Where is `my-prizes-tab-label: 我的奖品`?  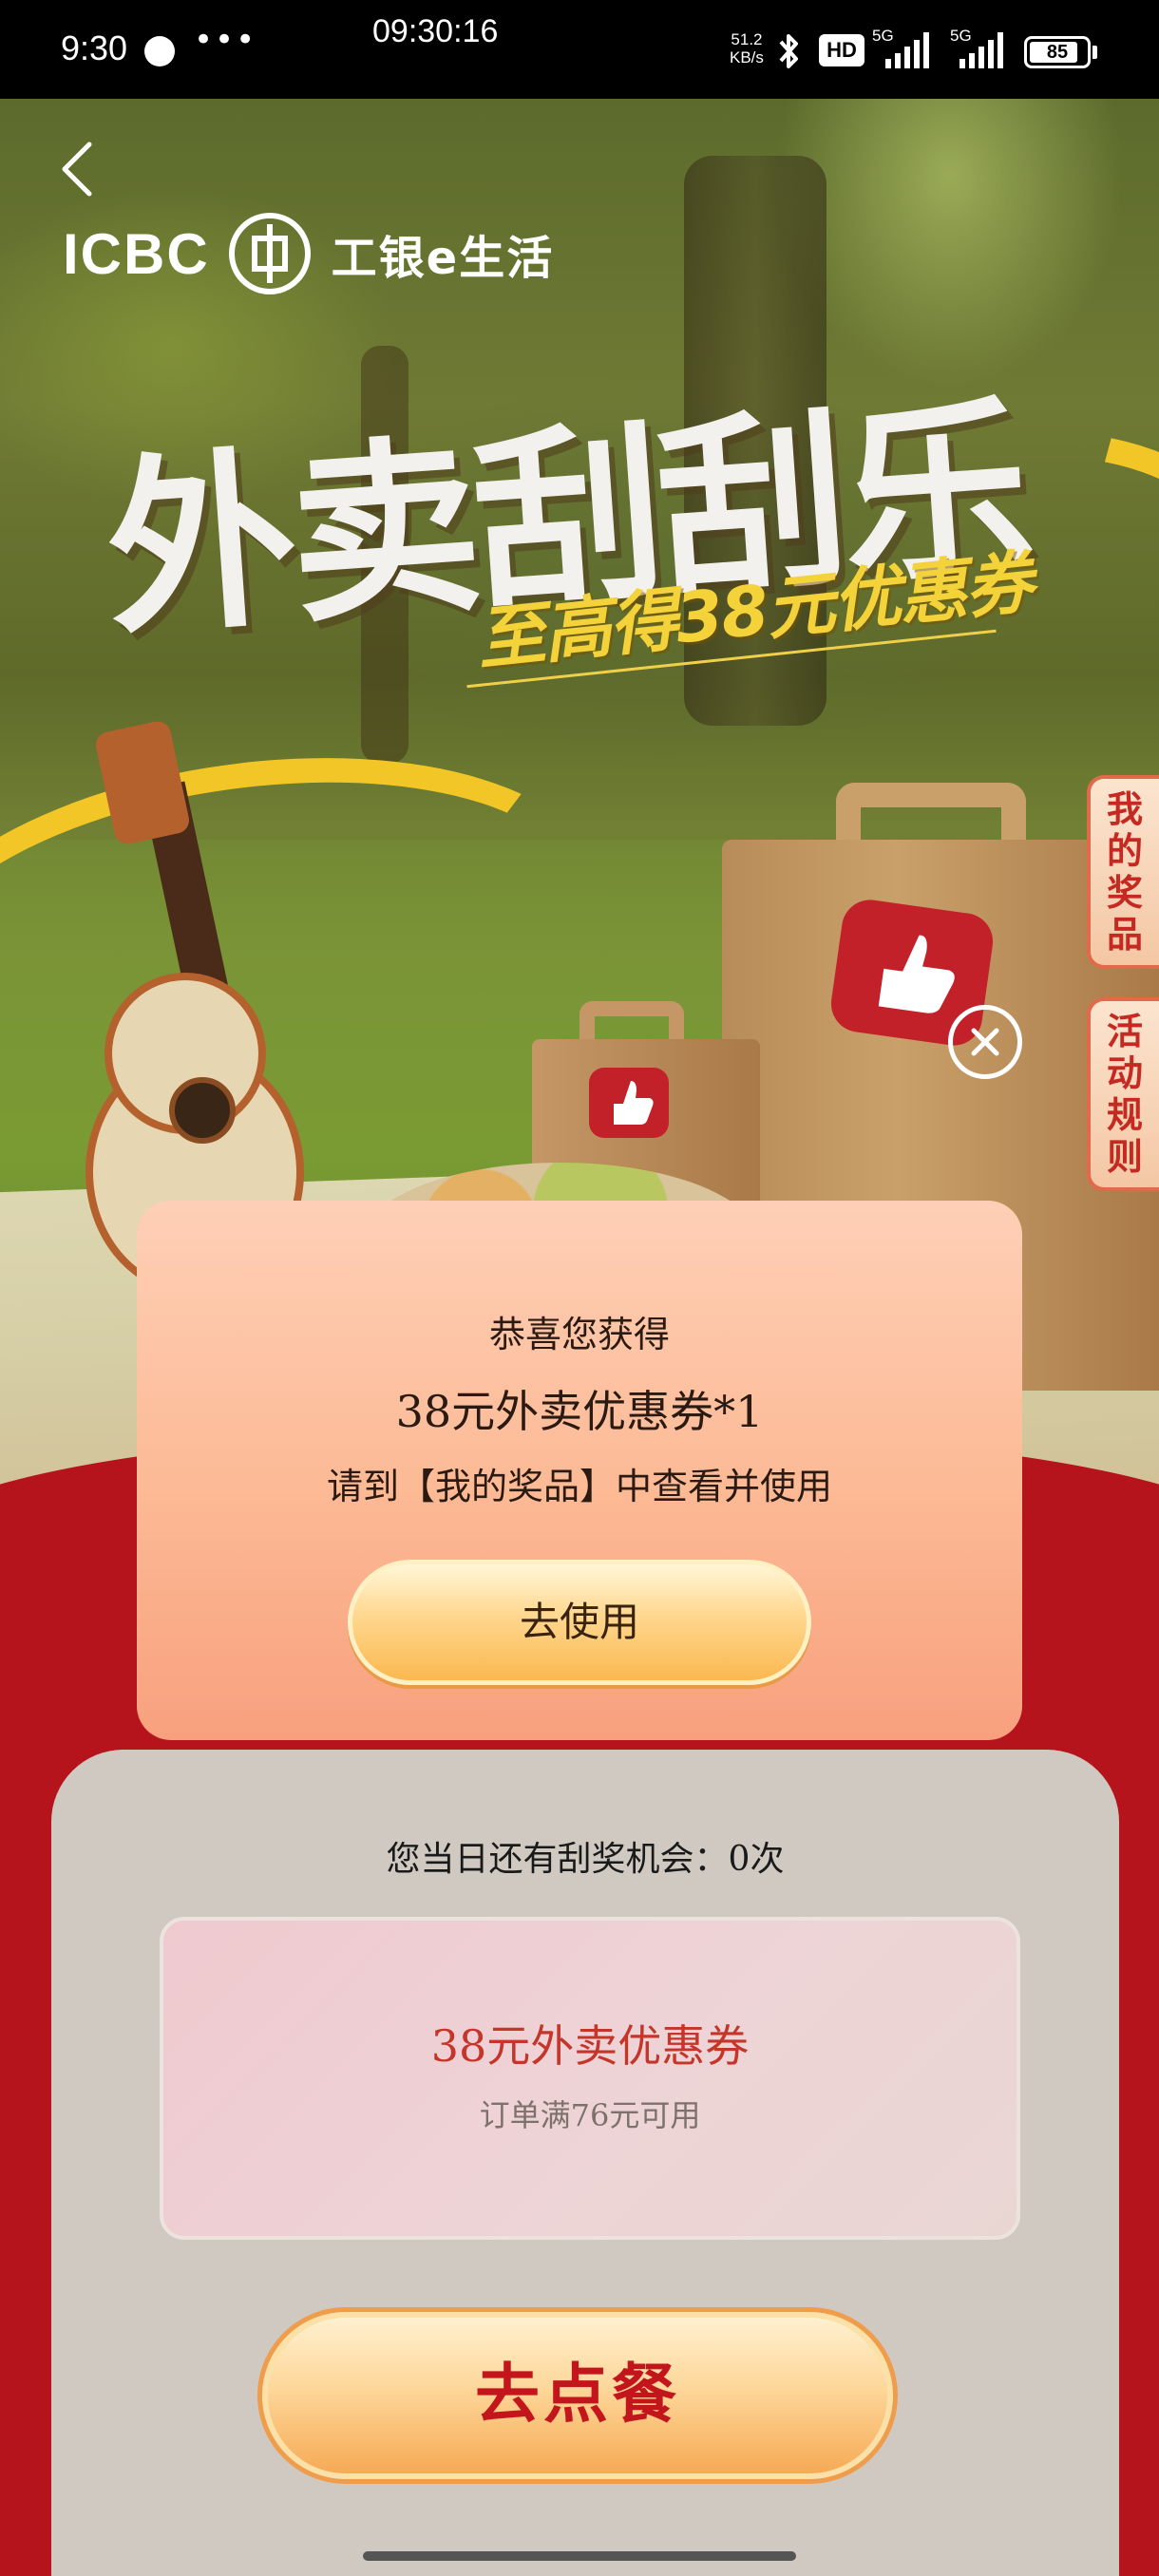 my-prizes-tab-label: 我的奖品 is located at coordinates (1124, 872).